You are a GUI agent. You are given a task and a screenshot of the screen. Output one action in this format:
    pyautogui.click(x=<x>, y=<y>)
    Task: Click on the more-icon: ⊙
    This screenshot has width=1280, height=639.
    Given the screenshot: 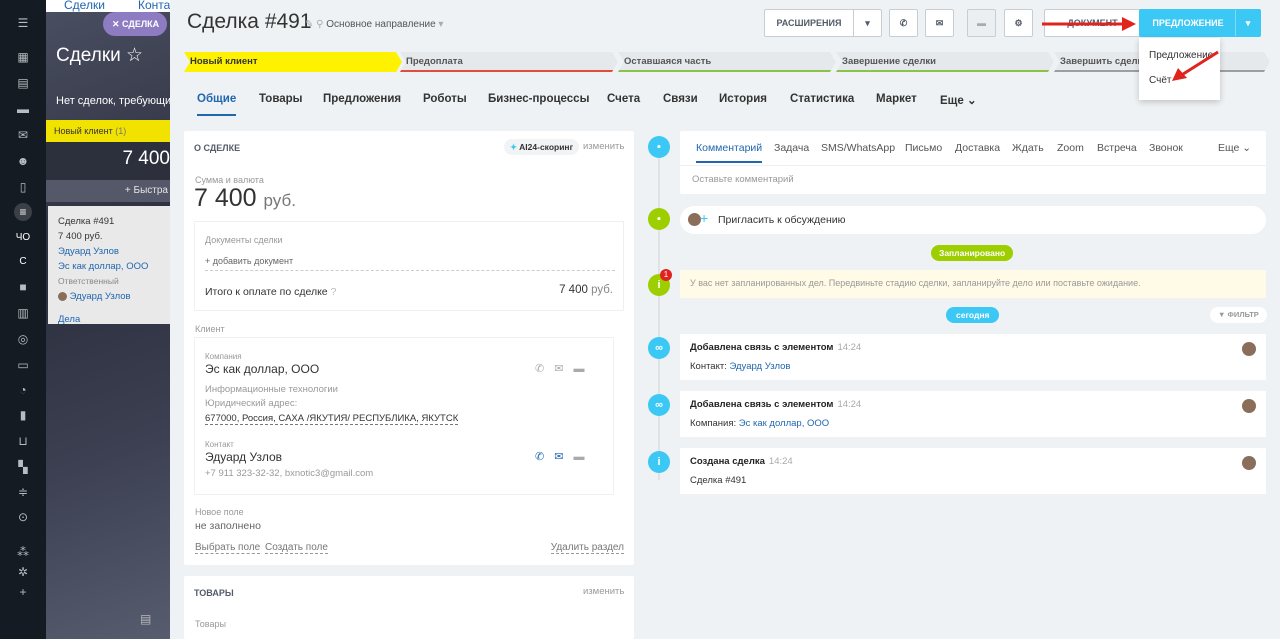 What is the action you would take?
    pyautogui.click(x=23, y=517)
    